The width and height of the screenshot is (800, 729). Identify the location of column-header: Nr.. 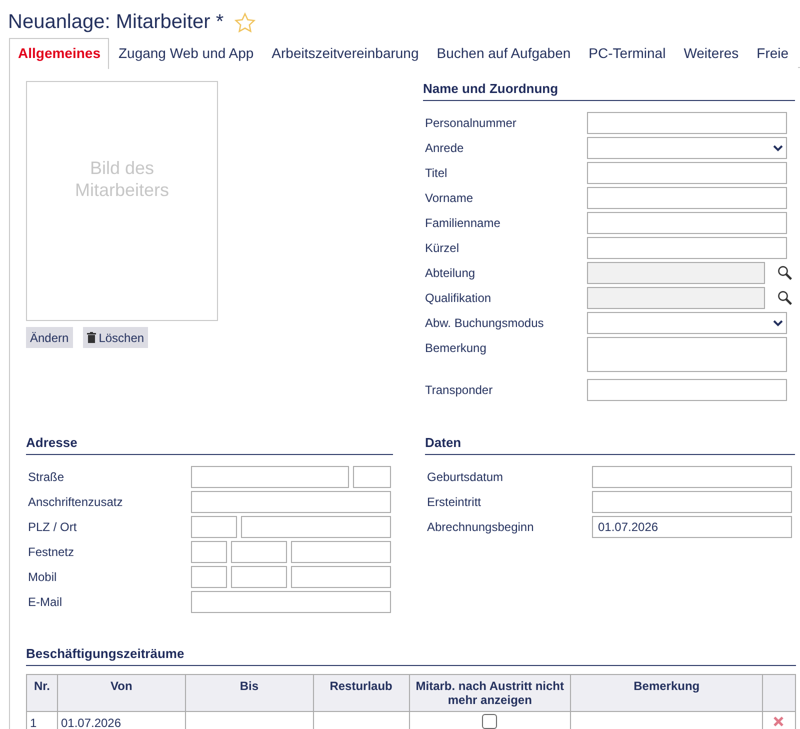
(42, 693).